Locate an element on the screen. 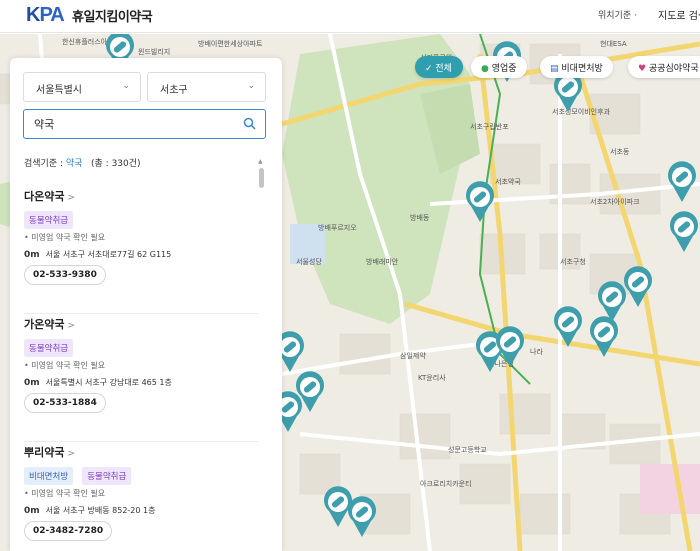 The width and height of the screenshot is (700, 551). svg-text: 현대ESA is located at coordinates (613, 44).